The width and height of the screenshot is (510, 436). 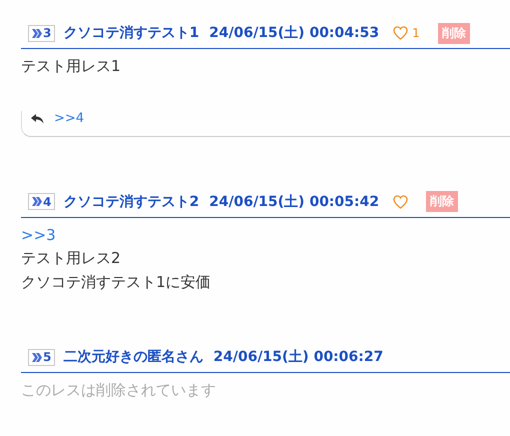 What do you see at coordinates (71, 258) in the screenshot?
I see `post-text: テスト用レス2` at bounding box center [71, 258].